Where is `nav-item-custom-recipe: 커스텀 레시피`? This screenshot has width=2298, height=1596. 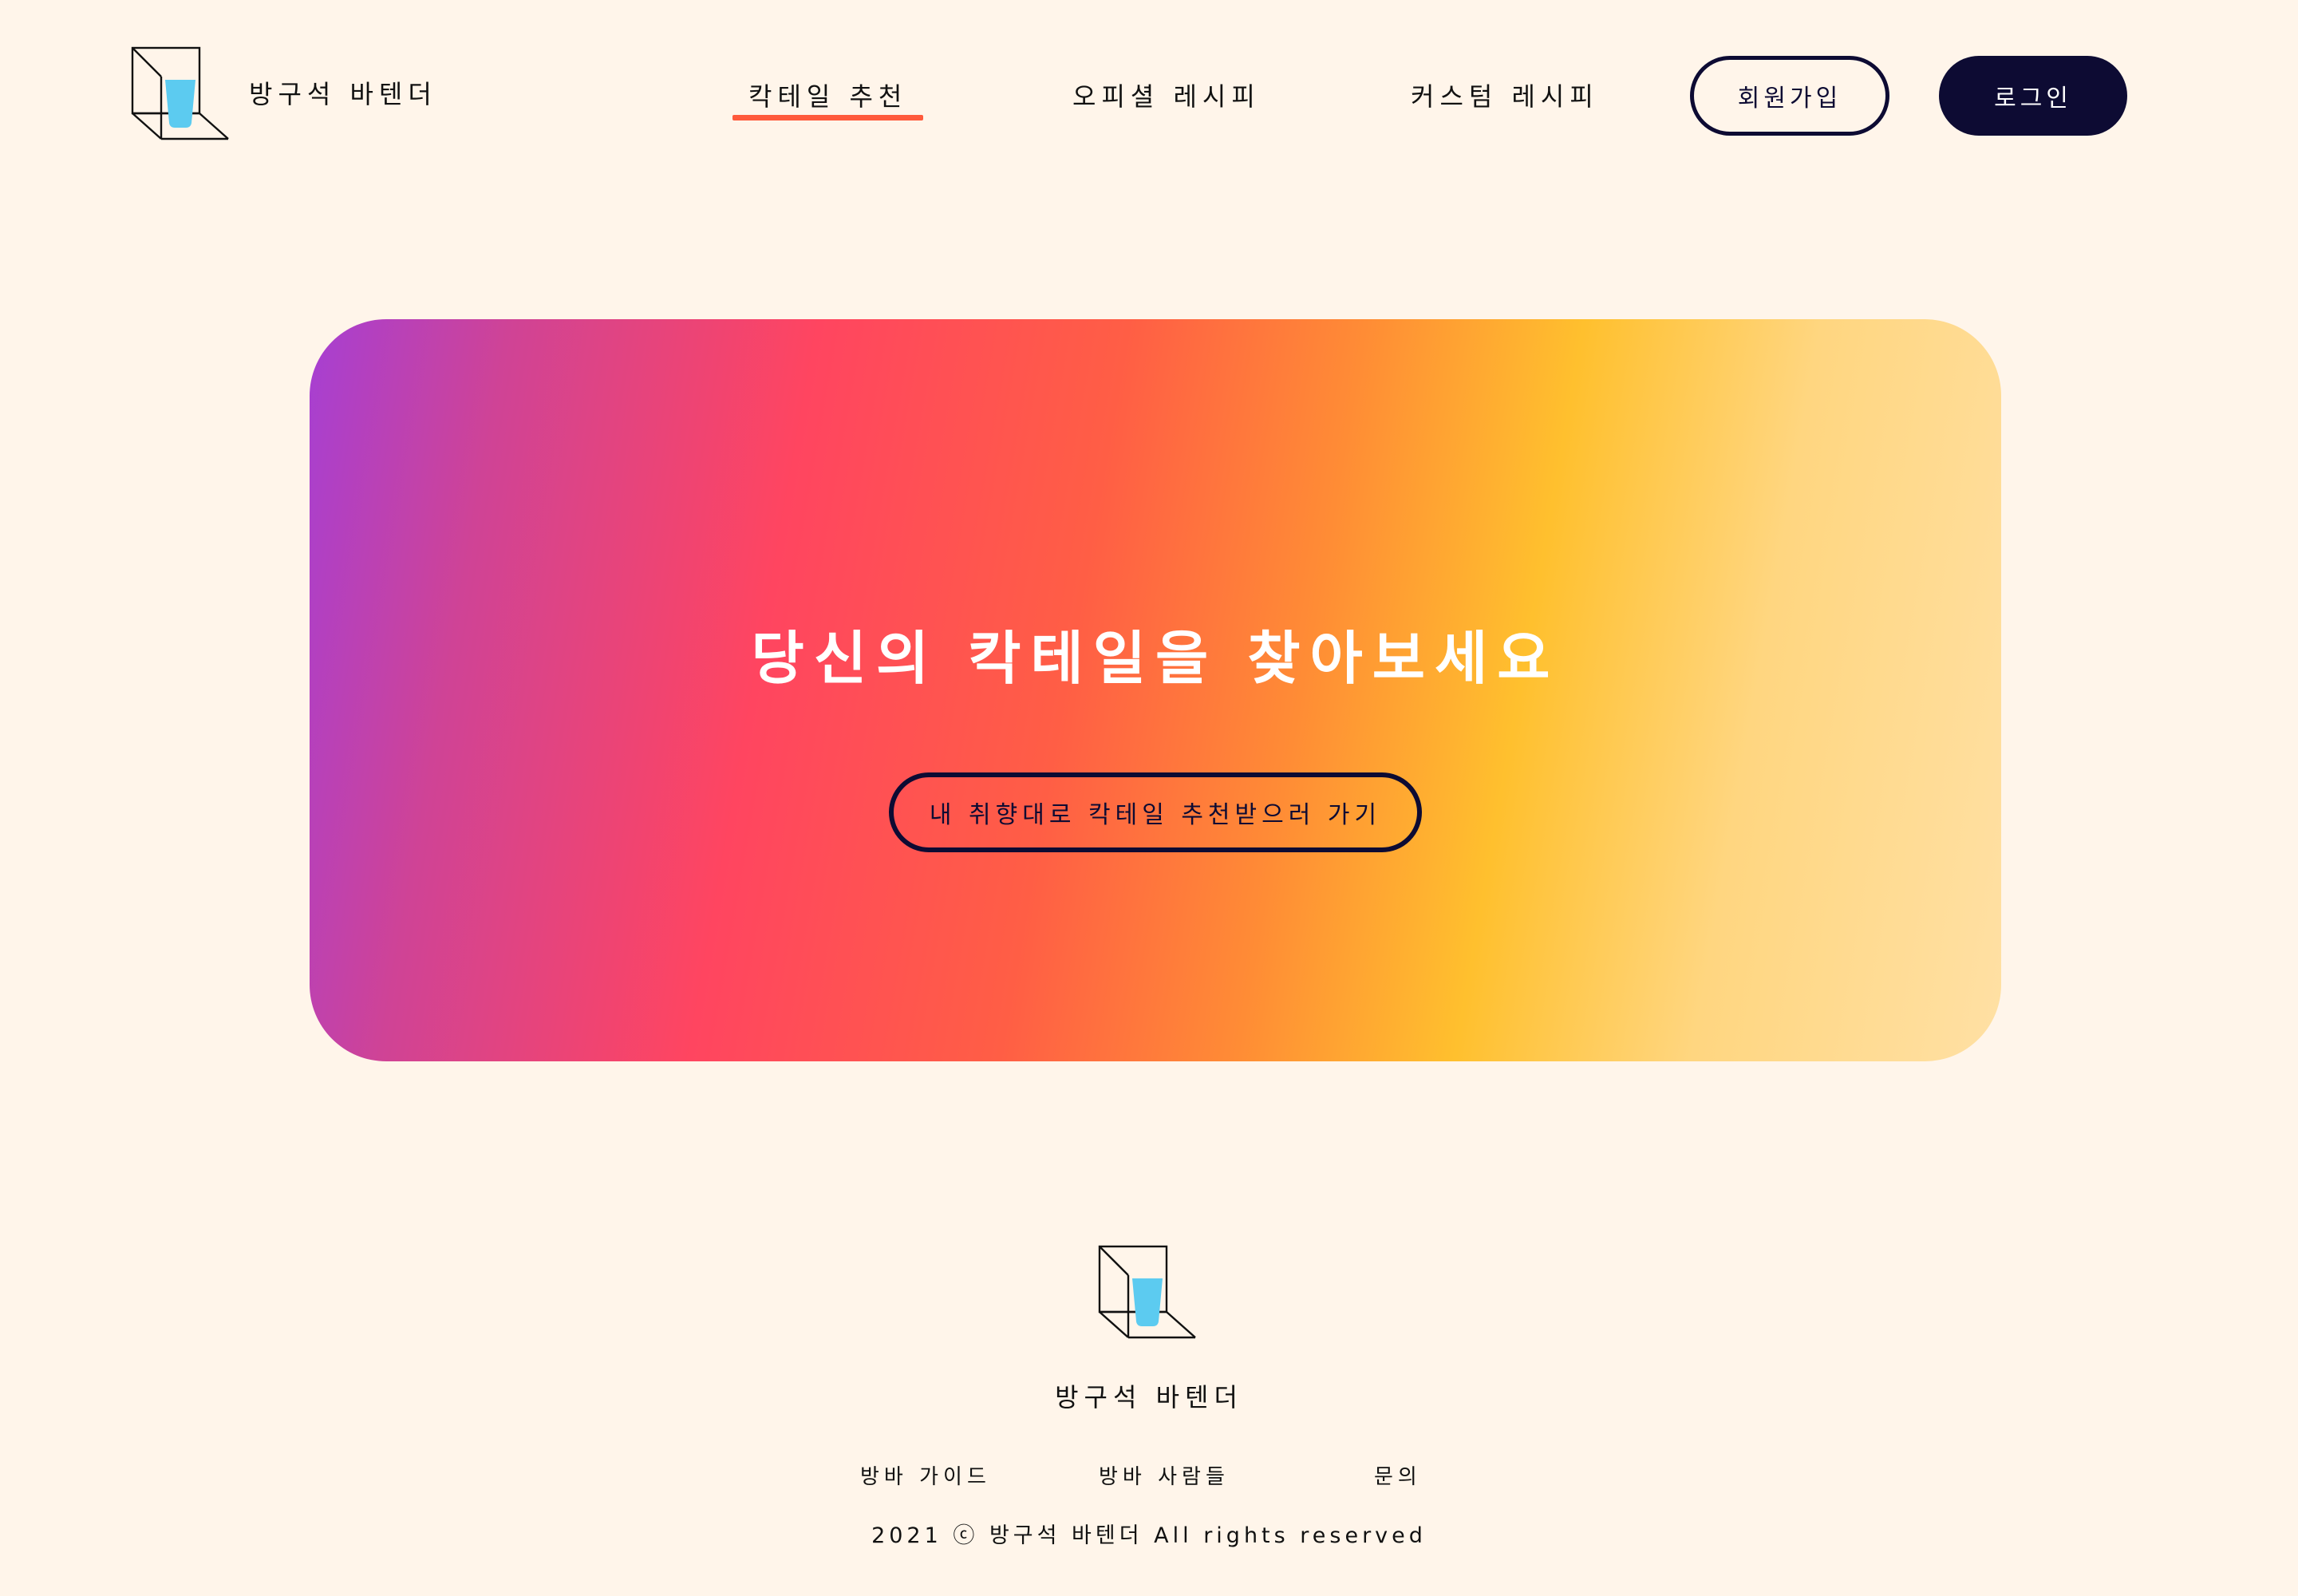 nav-item-custom-recipe: 커스텀 레시피 is located at coordinates (1505, 95).